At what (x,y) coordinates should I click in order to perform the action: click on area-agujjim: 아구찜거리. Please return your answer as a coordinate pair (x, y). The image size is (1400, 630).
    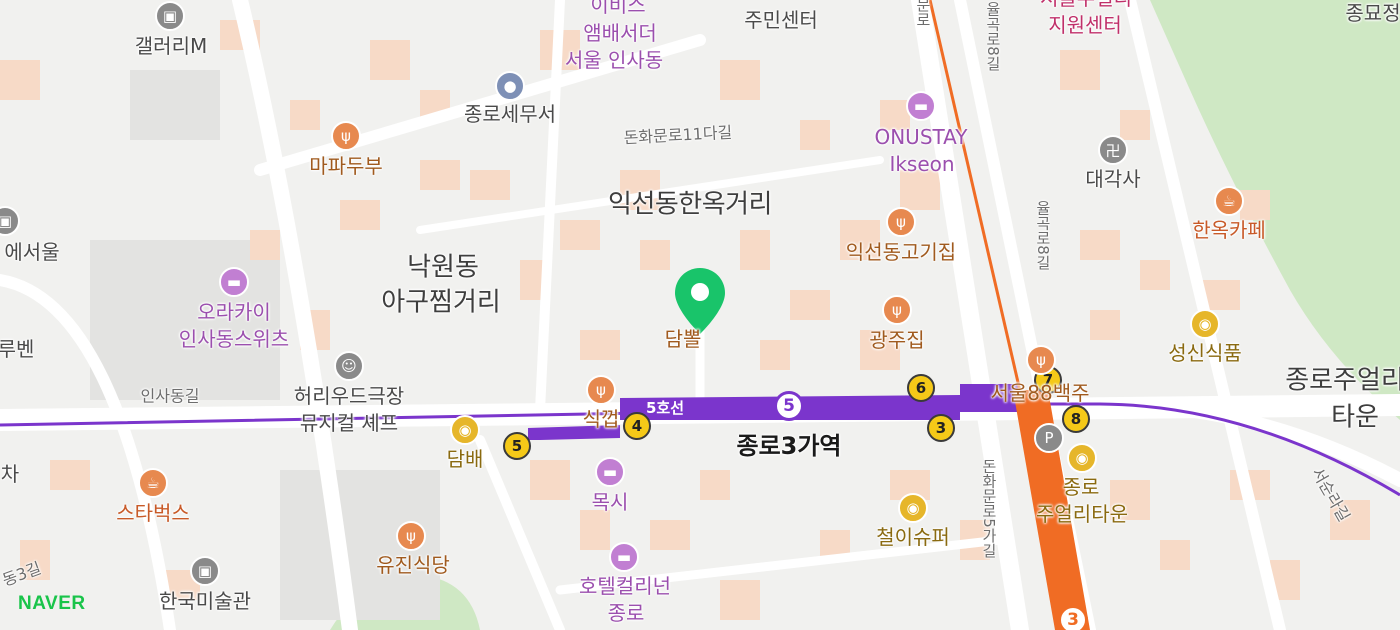
    Looking at the image, I should click on (441, 302).